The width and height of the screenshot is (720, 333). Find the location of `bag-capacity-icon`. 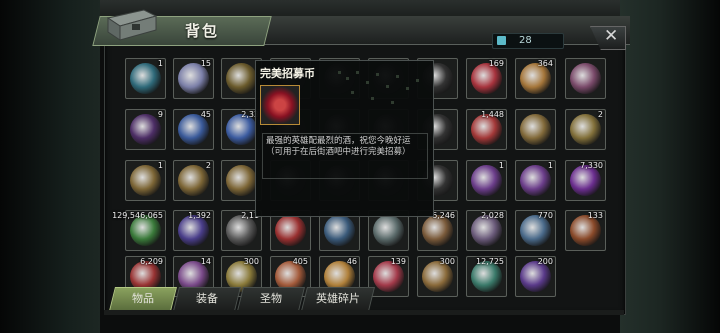

bag-capacity-icon is located at coordinates (501, 40).